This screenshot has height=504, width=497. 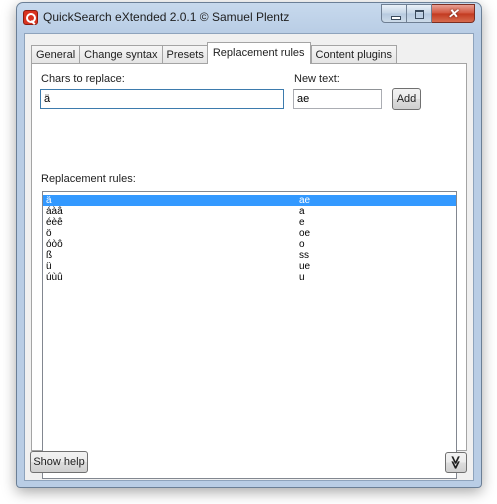 I want to click on minimize-button, so click(x=394, y=13).